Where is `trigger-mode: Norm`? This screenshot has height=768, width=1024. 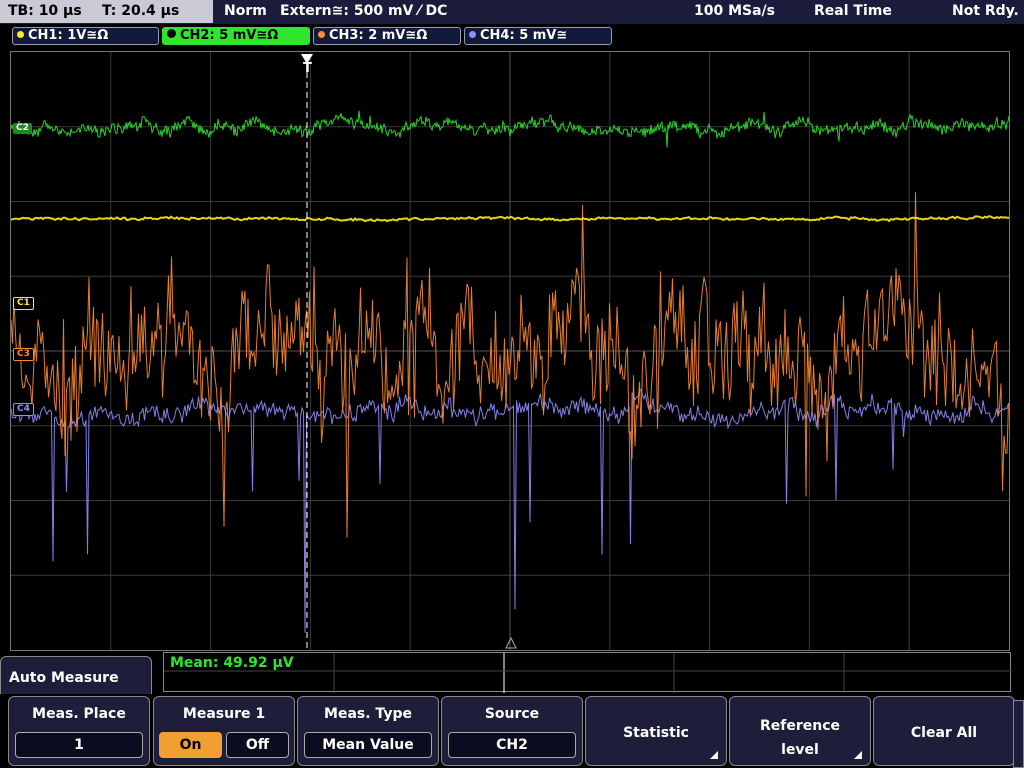 trigger-mode: Norm is located at coordinates (245, 11).